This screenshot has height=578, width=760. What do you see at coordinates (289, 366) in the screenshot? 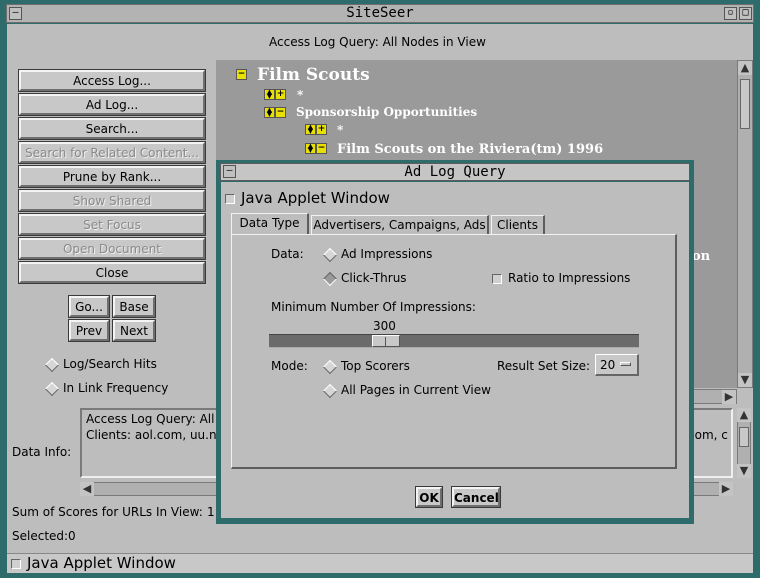
I see `mode-label: Mode:` at bounding box center [289, 366].